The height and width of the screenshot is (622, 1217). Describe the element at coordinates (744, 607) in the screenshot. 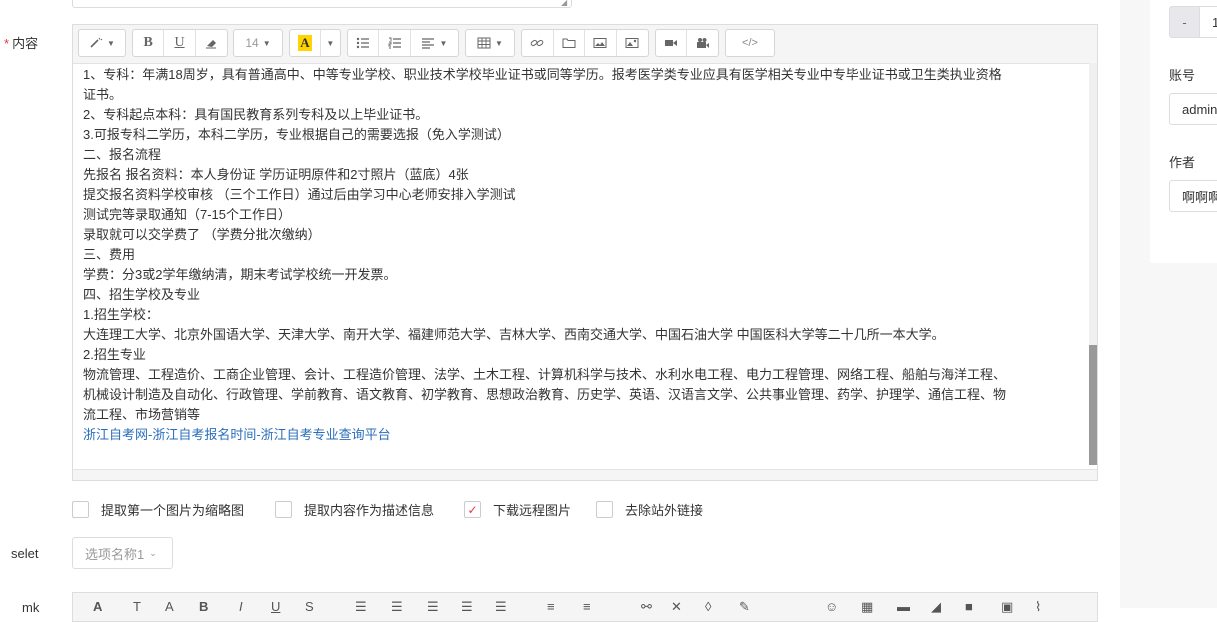

I see `format-painter-icon: ✎` at that location.